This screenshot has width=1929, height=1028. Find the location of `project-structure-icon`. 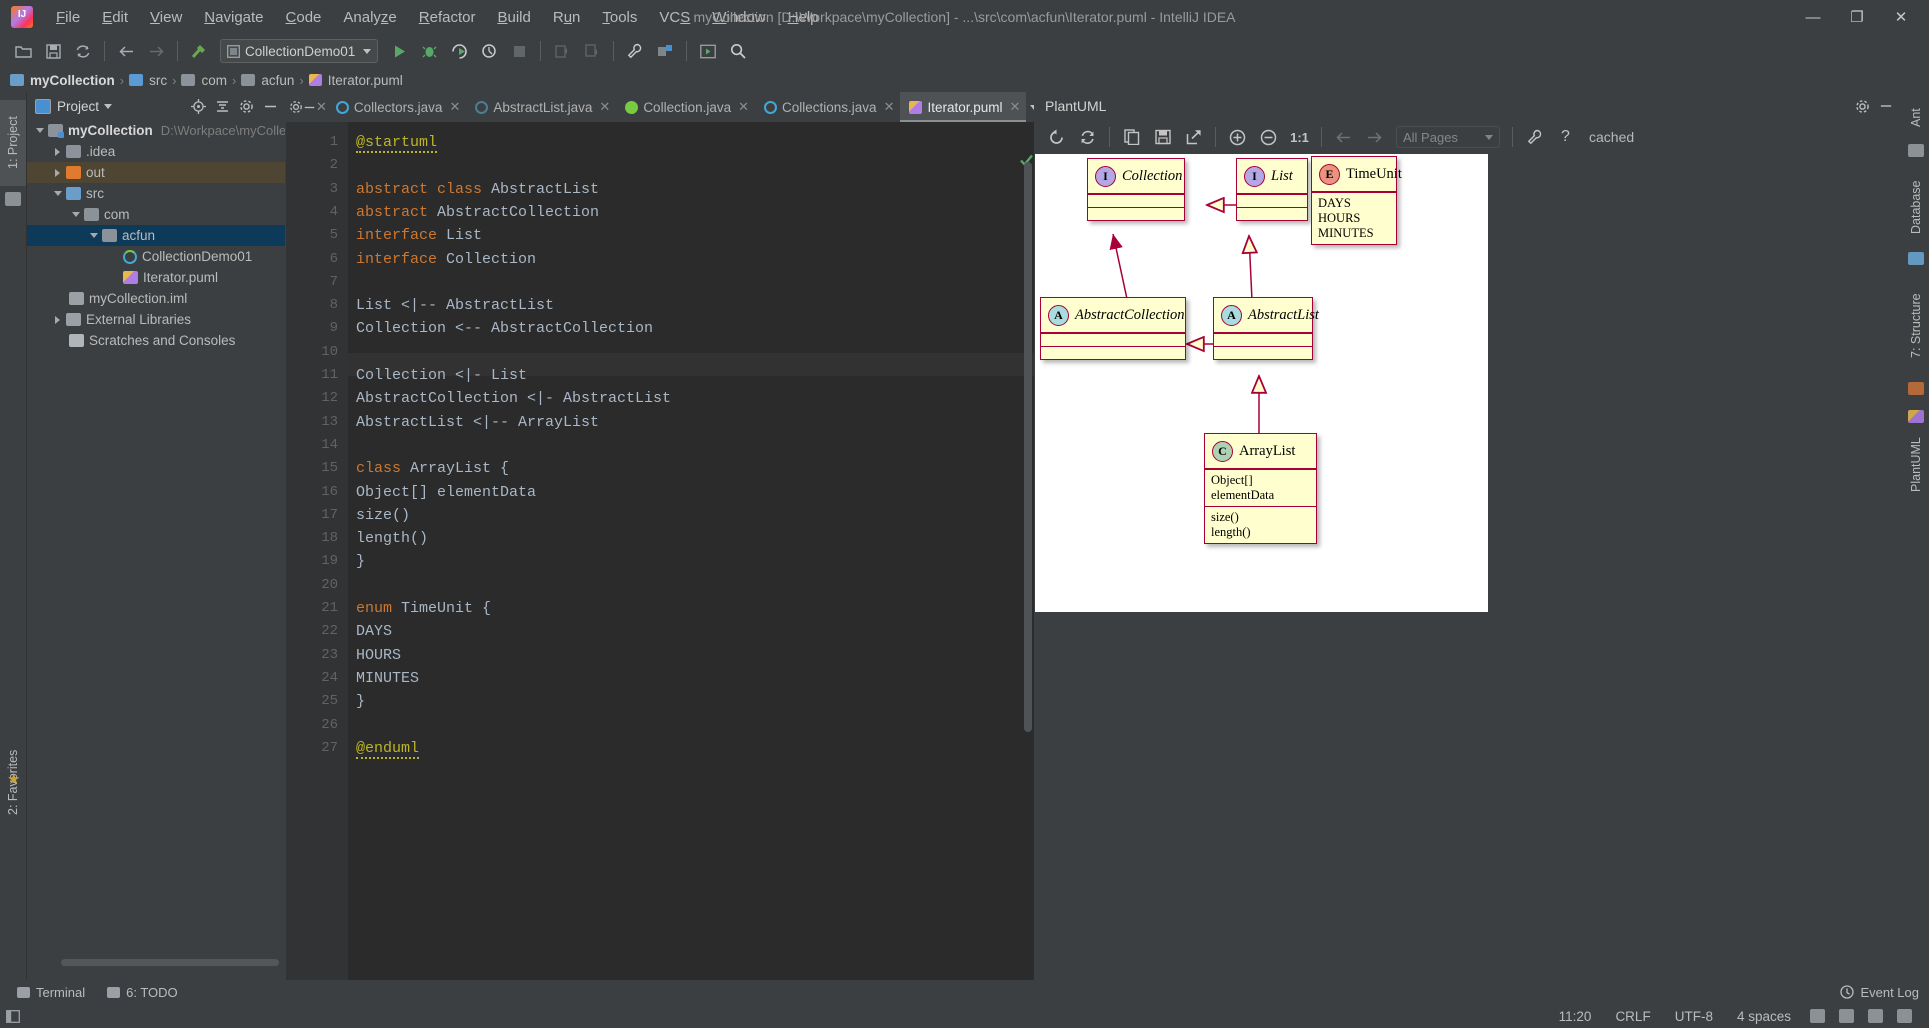

project-structure-icon is located at coordinates (665, 51).